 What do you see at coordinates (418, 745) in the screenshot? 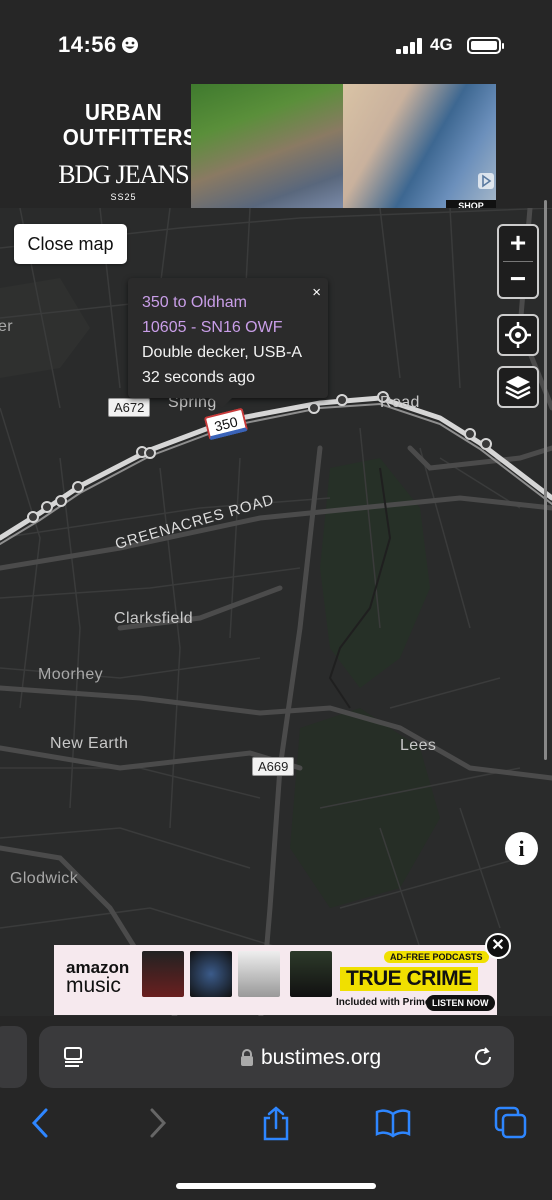
I see `map-label-lees: Lees` at bounding box center [418, 745].